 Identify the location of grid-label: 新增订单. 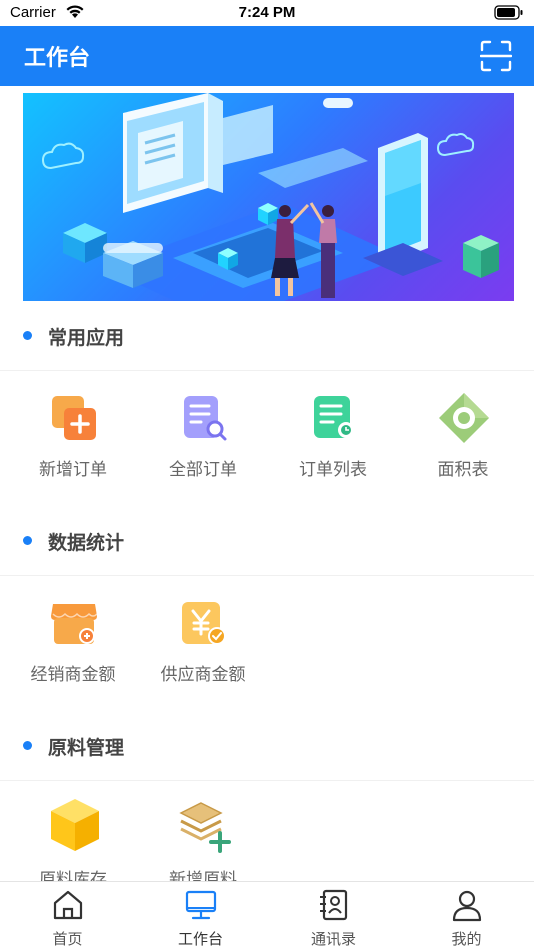
(73, 470).